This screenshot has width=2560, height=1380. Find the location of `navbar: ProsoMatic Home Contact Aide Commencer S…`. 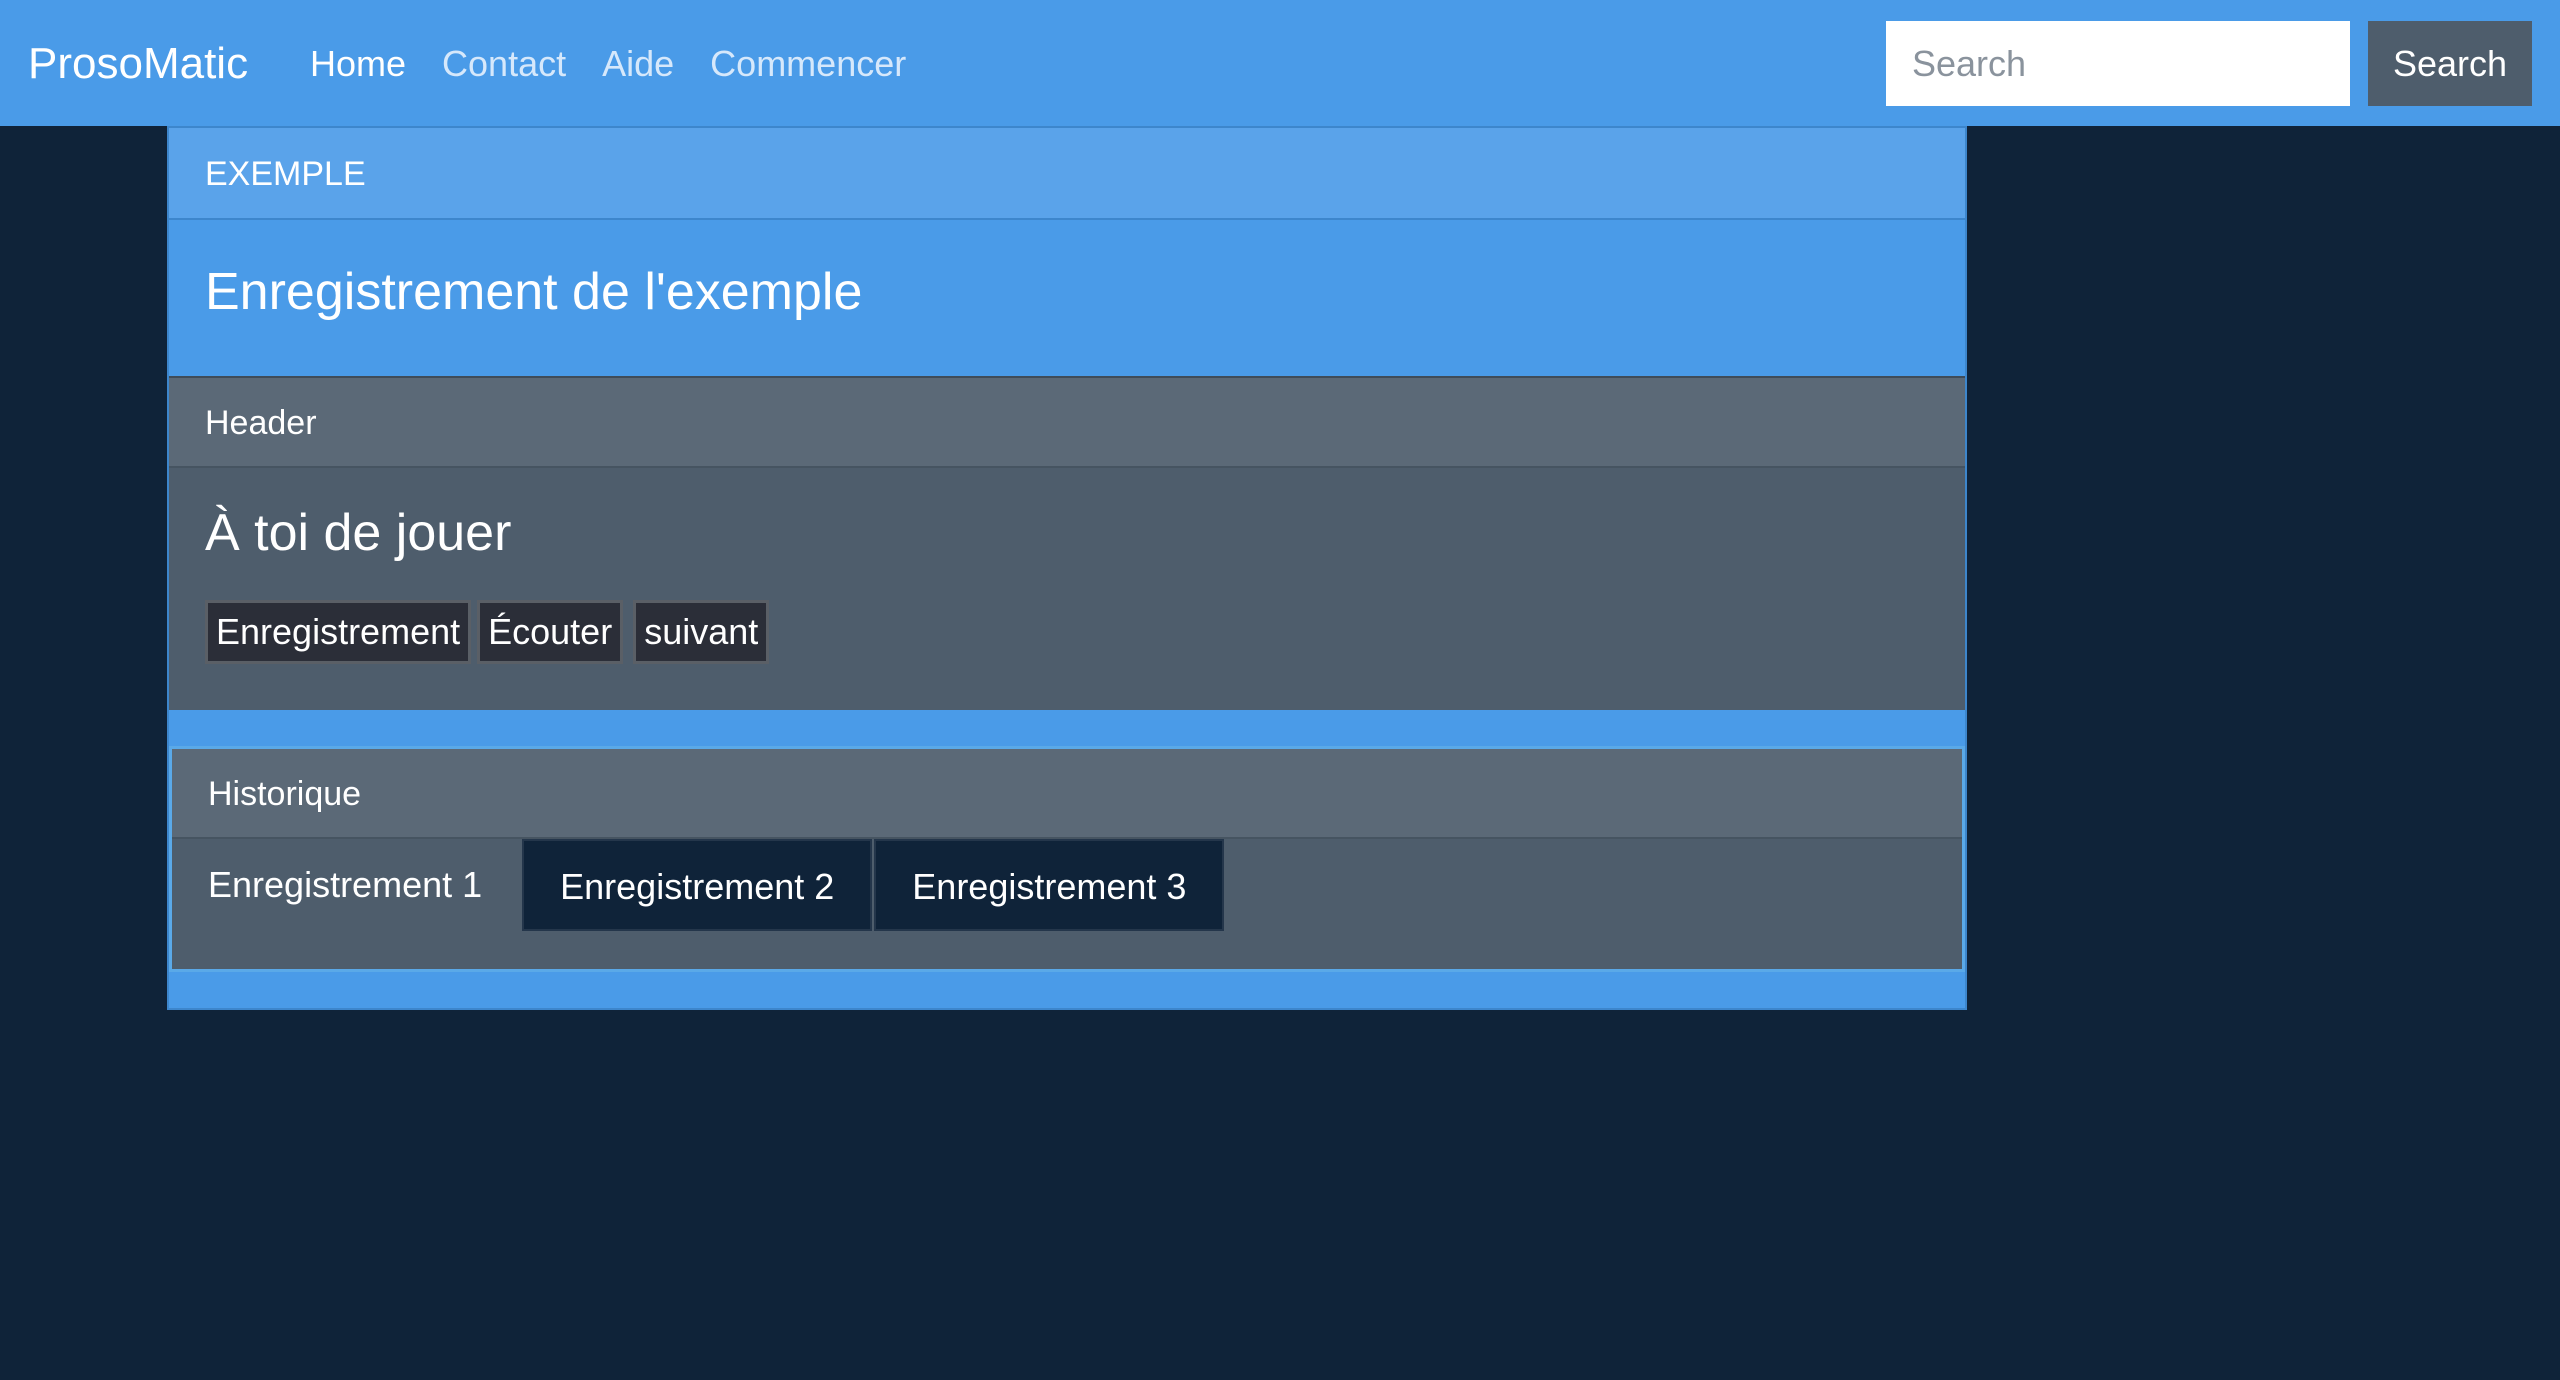

navbar: ProsoMatic Home Contact Aide Commencer S… is located at coordinates (1280, 63).